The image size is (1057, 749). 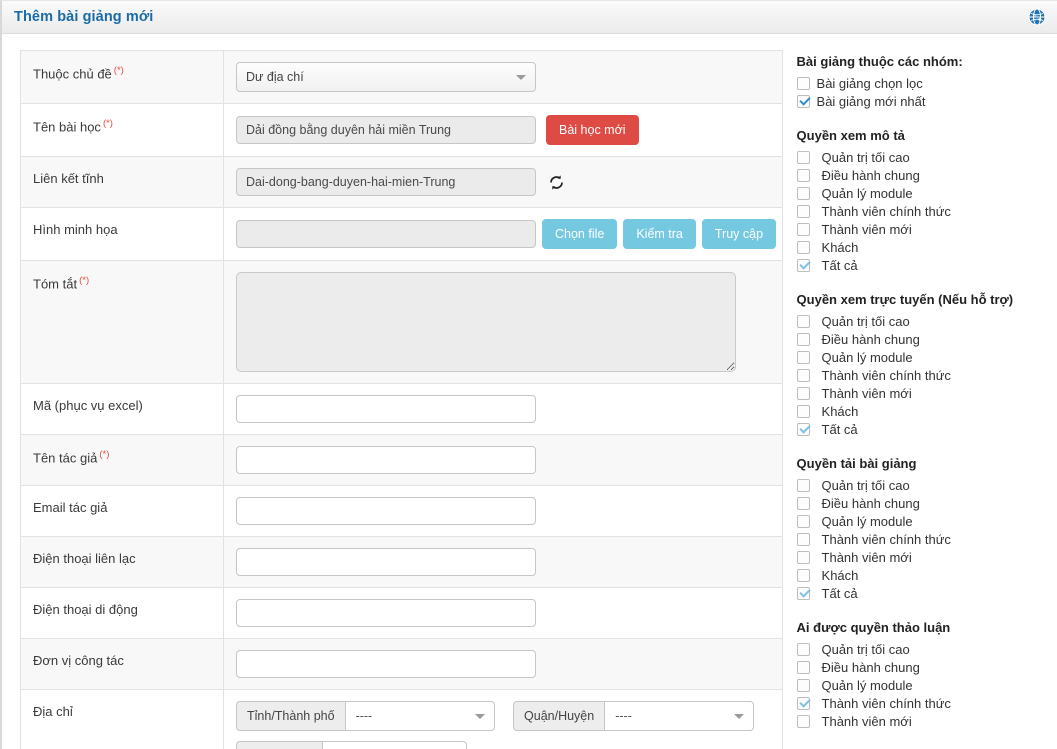 What do you see at coordinates (1037, 17) in the screenshot?
I see `globe-icon` at bounding box center [1037, 17].